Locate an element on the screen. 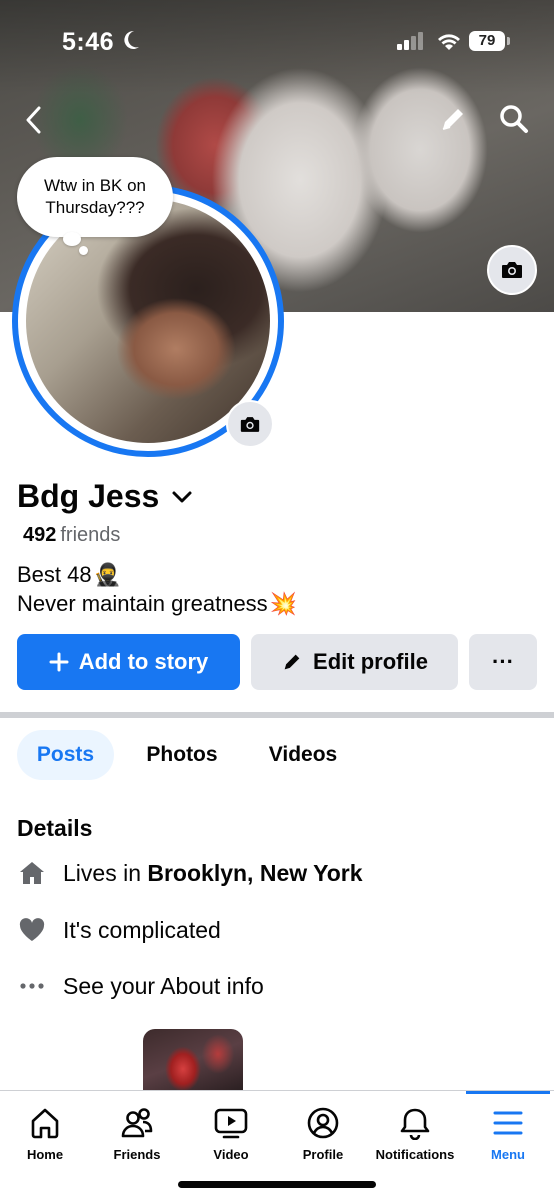 The image size is (554, 1200). detail-relationship: It's complicated is located at coordinates (119, 930).